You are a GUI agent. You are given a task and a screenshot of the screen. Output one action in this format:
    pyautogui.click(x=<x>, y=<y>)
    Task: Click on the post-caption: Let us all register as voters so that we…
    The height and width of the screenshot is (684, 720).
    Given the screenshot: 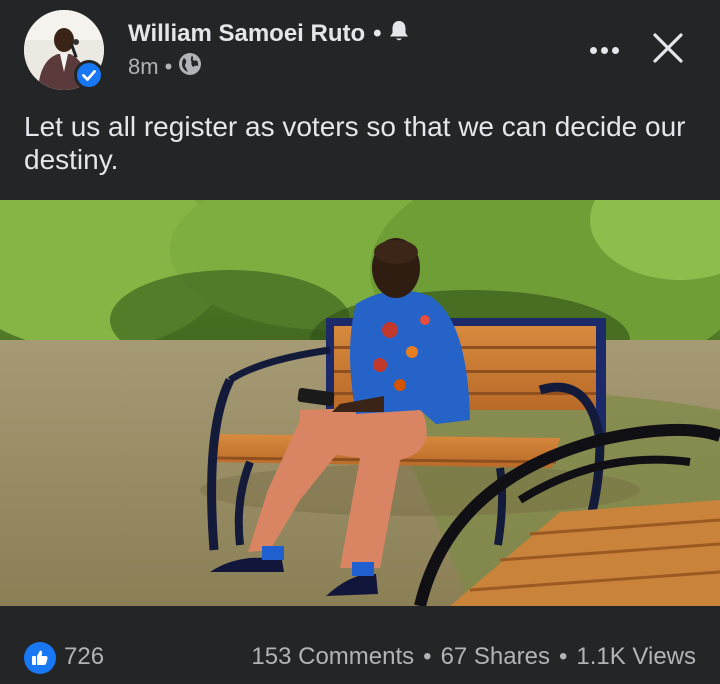 What is the action you would take?
    pyautogui.click(x=355, y=143)
    